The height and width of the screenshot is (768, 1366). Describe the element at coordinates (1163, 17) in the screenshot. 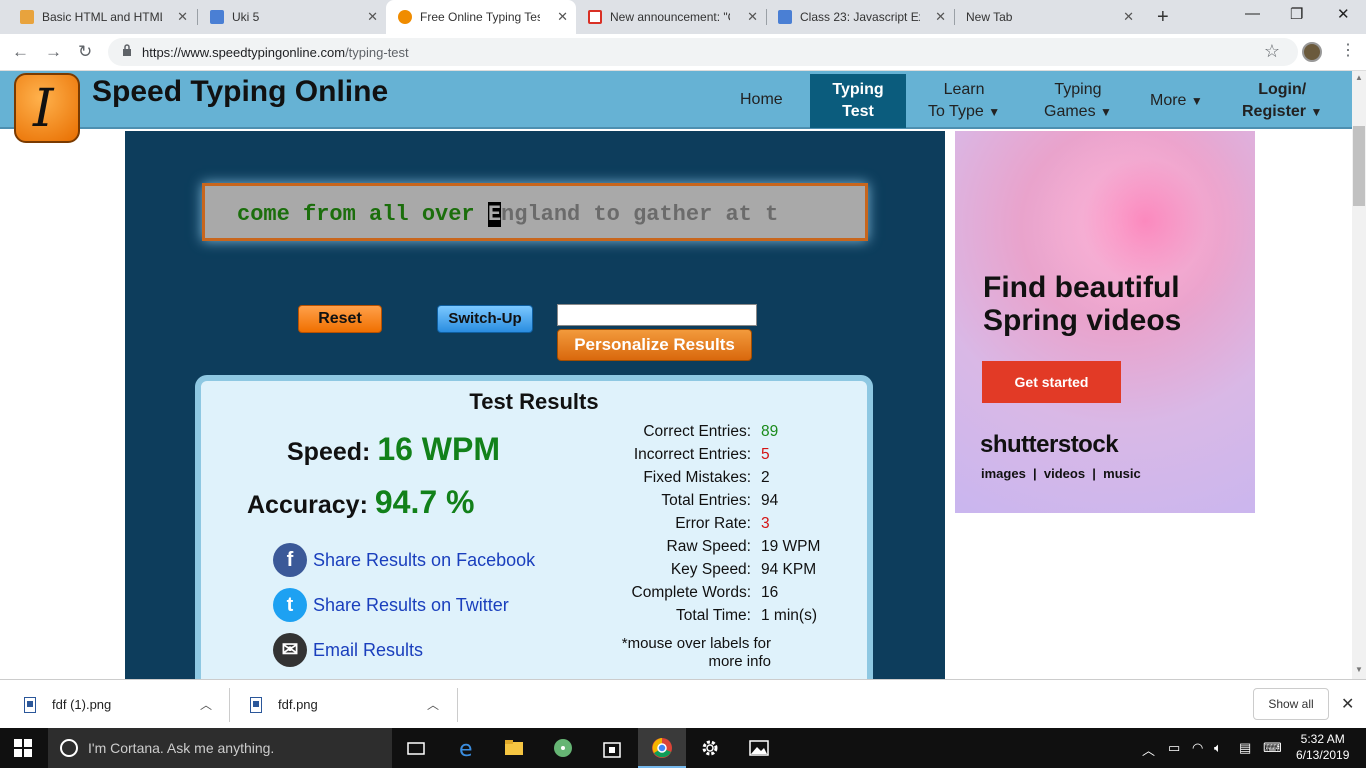

I see `new-tab-icon: +` at that location.